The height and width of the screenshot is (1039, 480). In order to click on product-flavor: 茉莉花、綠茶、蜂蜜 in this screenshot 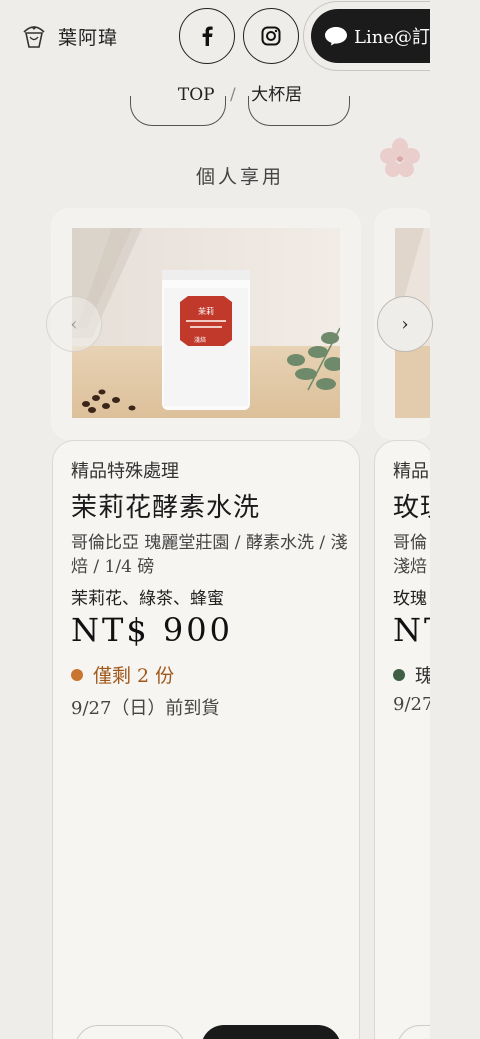, I will do `click(147, 599)`.